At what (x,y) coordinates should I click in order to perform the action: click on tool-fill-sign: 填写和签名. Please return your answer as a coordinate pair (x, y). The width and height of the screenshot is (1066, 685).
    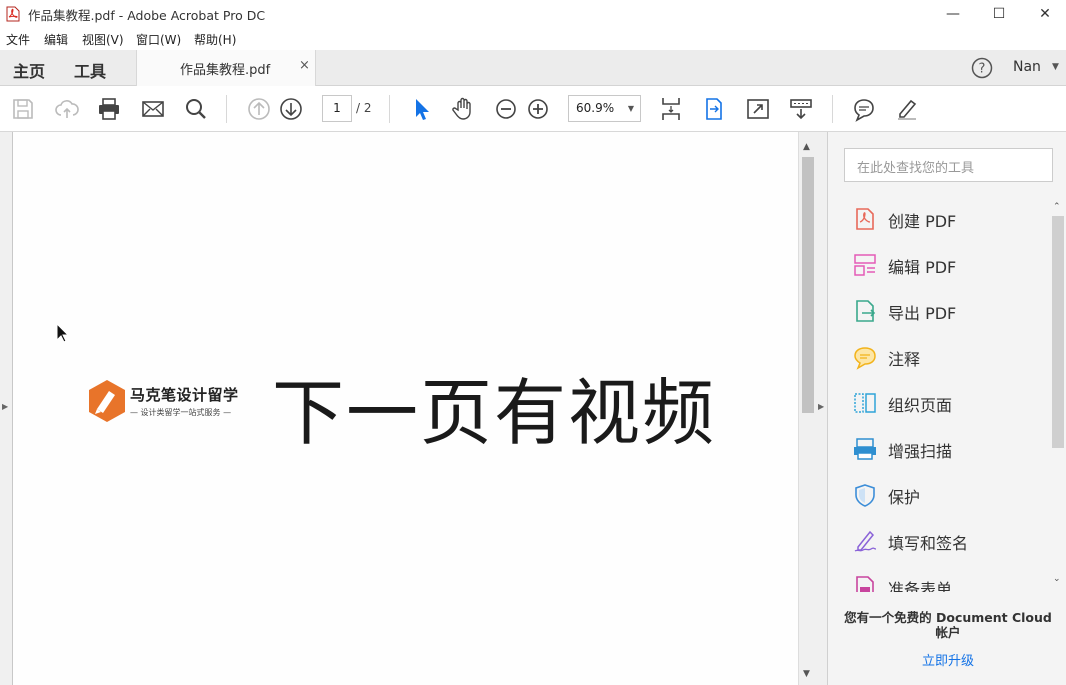
    Looking at the image, I should click on (947, 541).